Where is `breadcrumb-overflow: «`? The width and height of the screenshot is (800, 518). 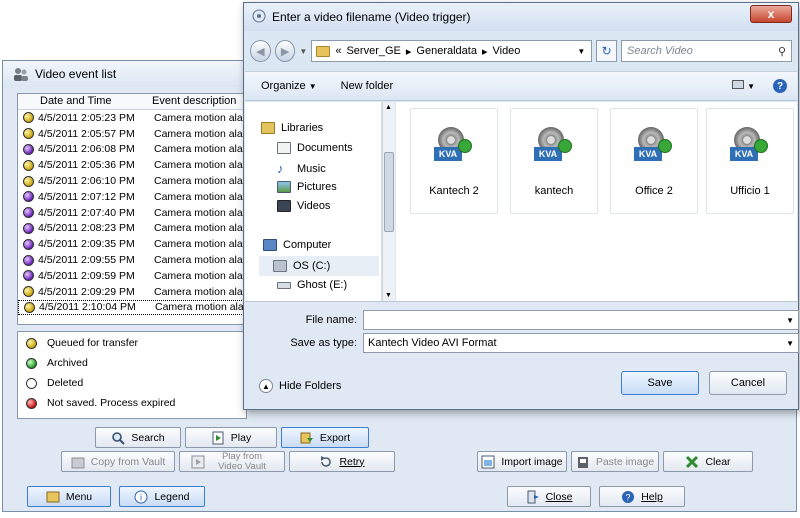 breadcrumb-overflow: « is located at coordinates (338, 51).